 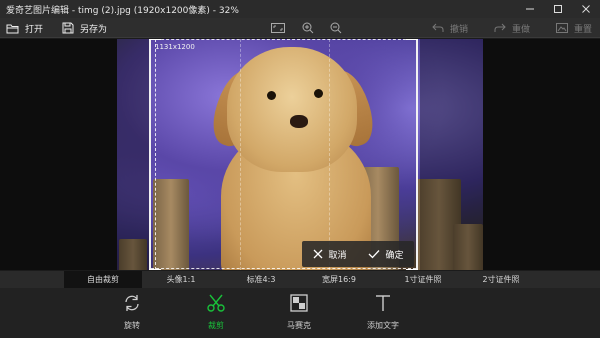 I want to click on preset-label: 2寸证件照, so click(x=501, y=279).